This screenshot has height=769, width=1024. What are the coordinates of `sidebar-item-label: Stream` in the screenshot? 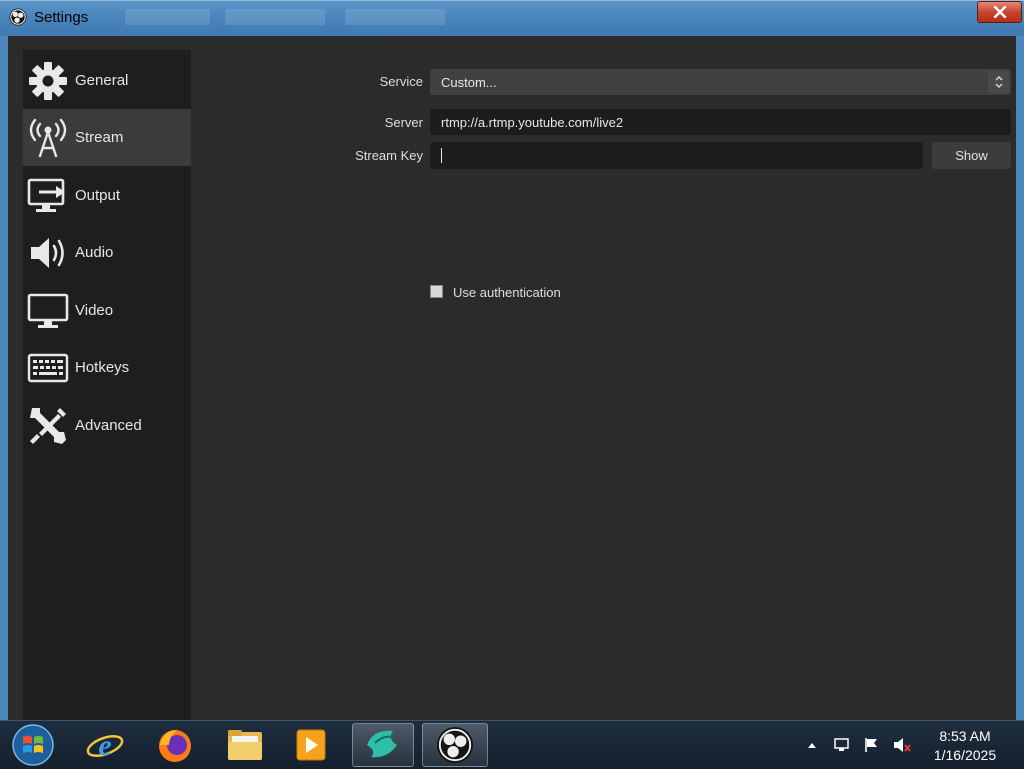 It's located at (99, 137).